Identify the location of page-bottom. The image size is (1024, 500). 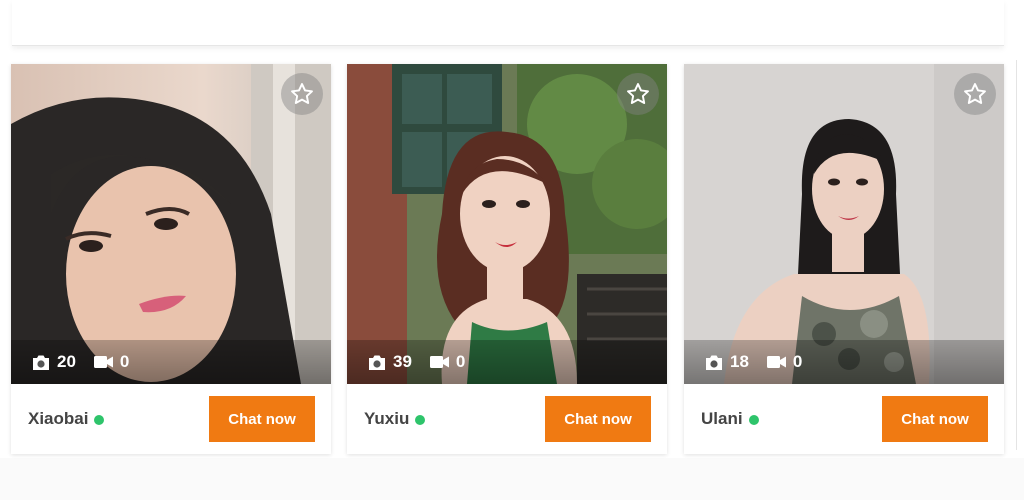
(512, 479).